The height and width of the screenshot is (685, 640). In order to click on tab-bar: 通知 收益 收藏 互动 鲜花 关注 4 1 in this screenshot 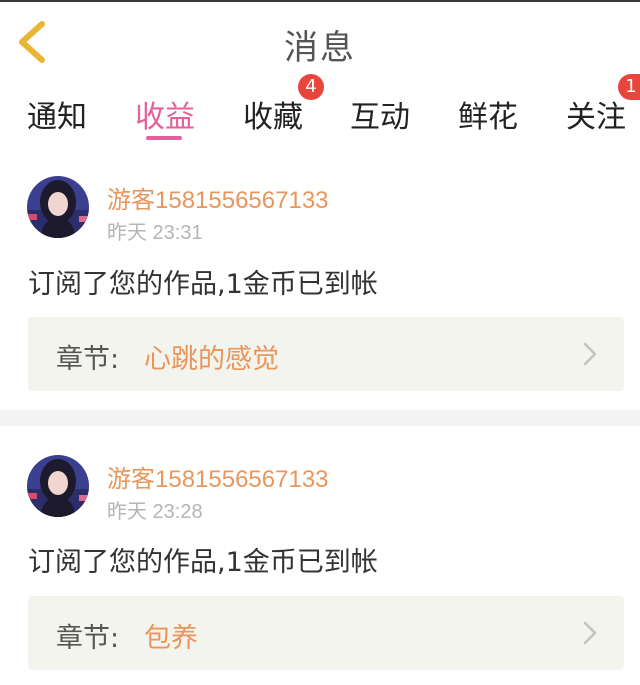, I will do `click(320, 108)`.